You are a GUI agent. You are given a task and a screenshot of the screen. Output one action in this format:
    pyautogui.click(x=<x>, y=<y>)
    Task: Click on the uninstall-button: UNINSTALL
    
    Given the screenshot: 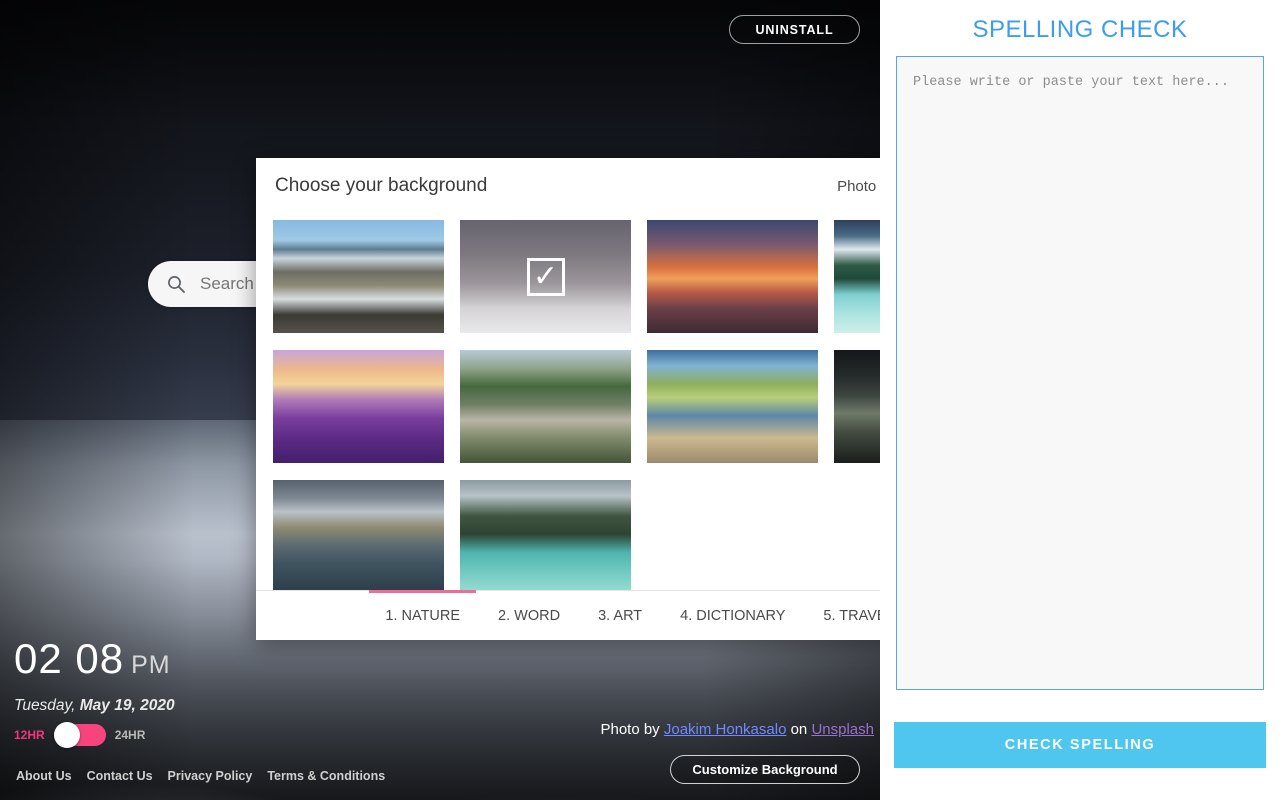 What is the action you would take?
    pyautogui.click(x=794, y=29)
    